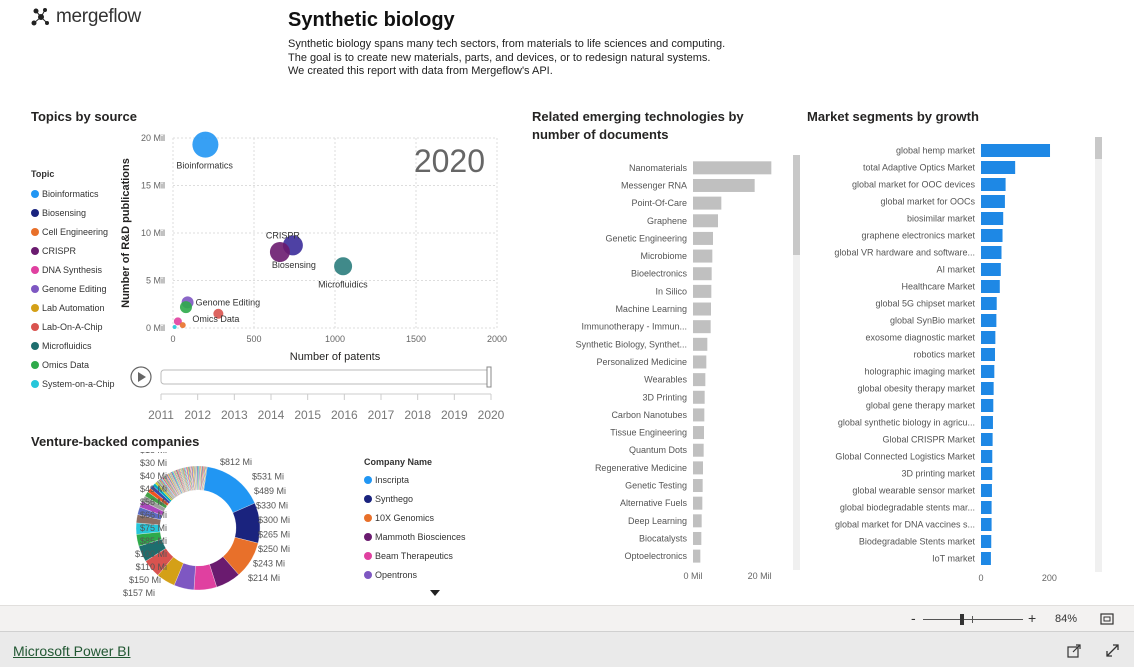 The image size is (1134, 667). Describe the element at coordinates (415, 517) in the screenshot. I see `legend-item: 10X Genomics` at that location.